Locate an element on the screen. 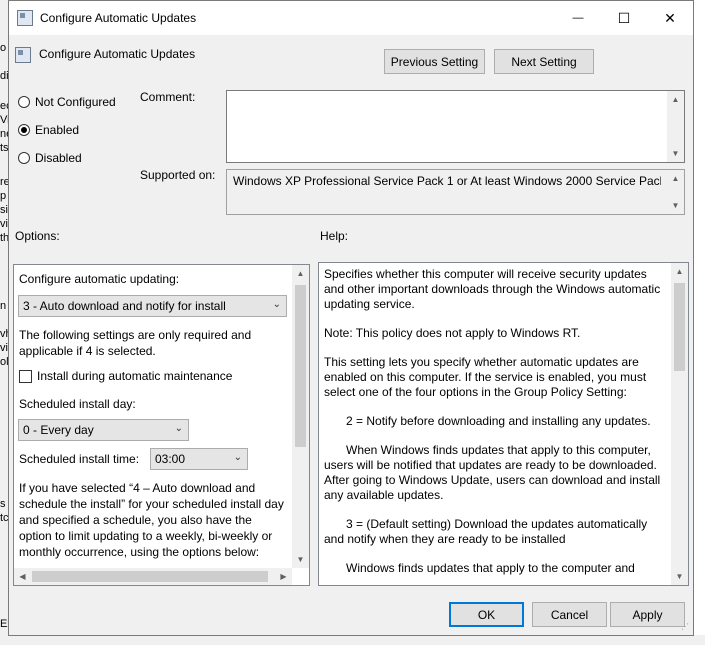 The image size is (705, 645). background-text: o is located at coordinates (3, 48).